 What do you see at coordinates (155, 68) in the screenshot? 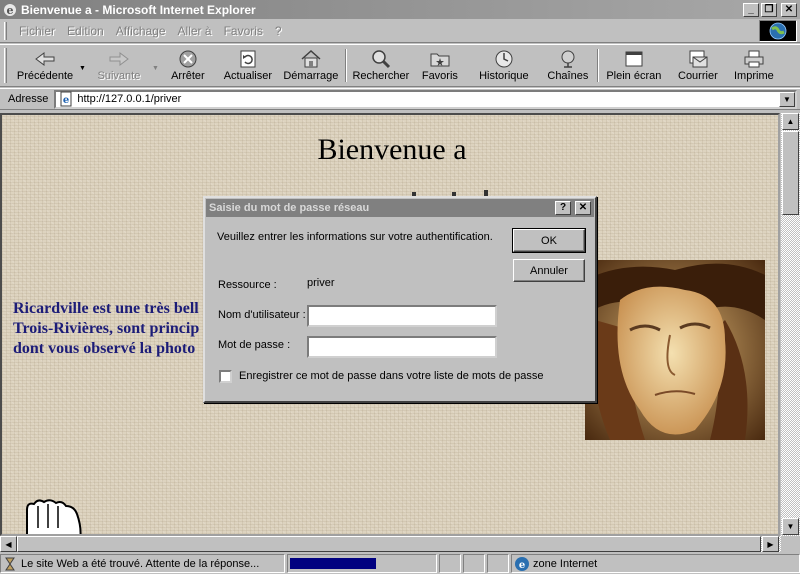
I see `forward-dropdown-arrow: ▼` at bounding box center [155, 68].